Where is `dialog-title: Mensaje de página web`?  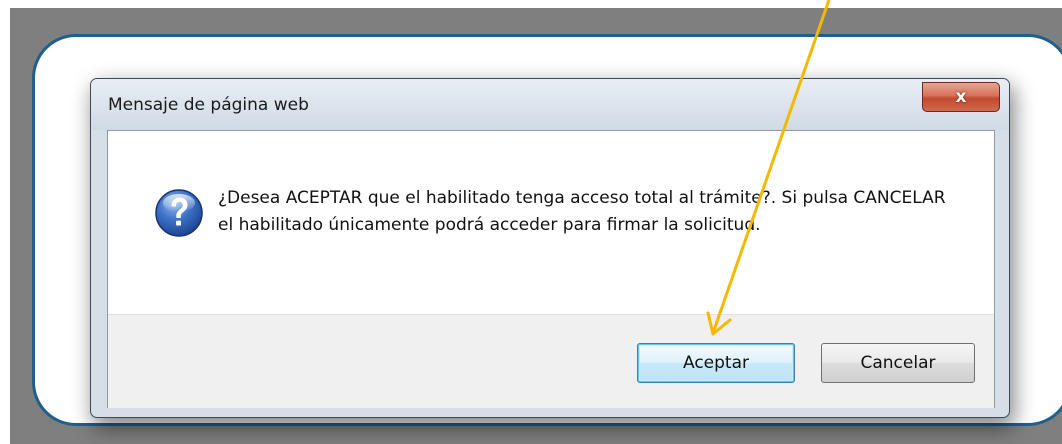 dialog-title: Mensaje de página web is located at coordinates (208, 105).